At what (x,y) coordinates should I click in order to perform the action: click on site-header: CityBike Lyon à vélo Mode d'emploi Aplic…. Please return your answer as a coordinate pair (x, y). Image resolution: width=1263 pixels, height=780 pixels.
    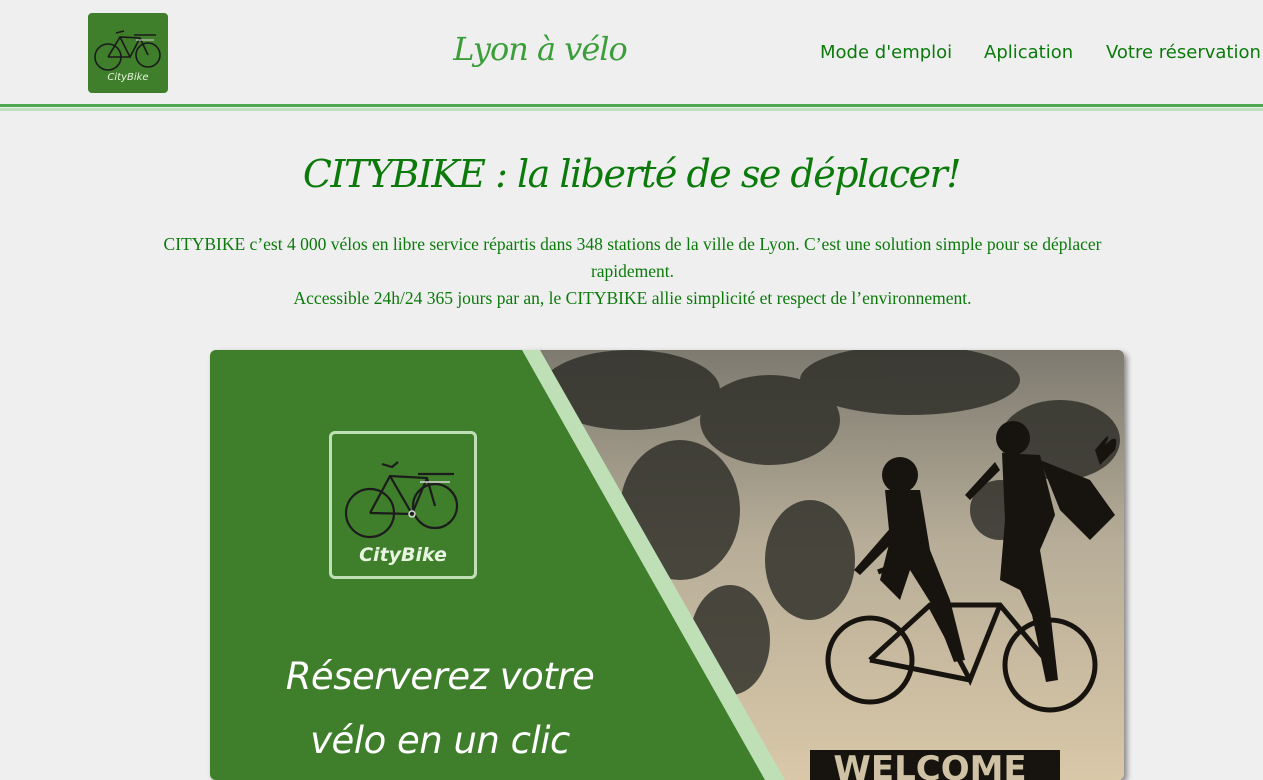
    Looking at the image, I should click on (631, 52).